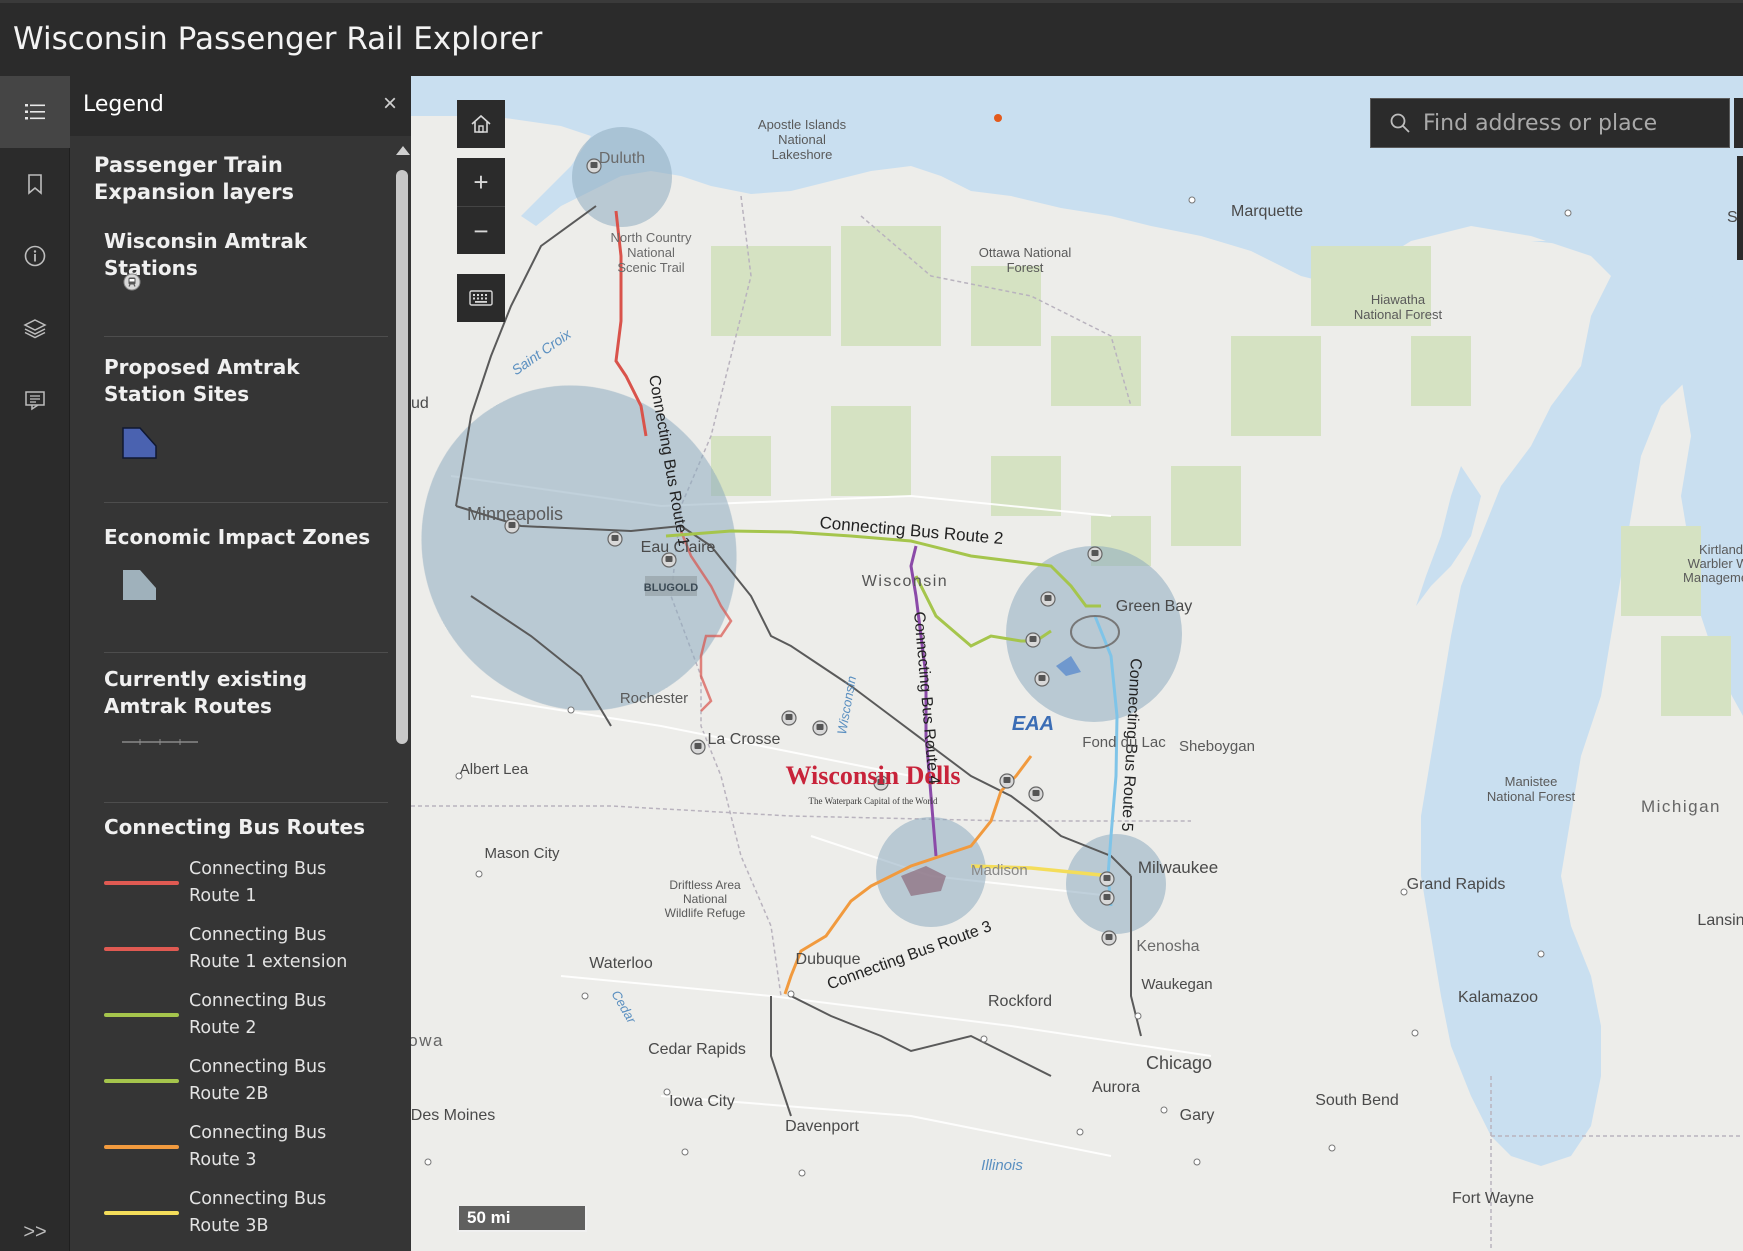 This screenshot has height=1251, width=1743. I want to click on svg-text:North CountryNationalScenic Tr: North Country National Scenic Trail, so click(651, 252).